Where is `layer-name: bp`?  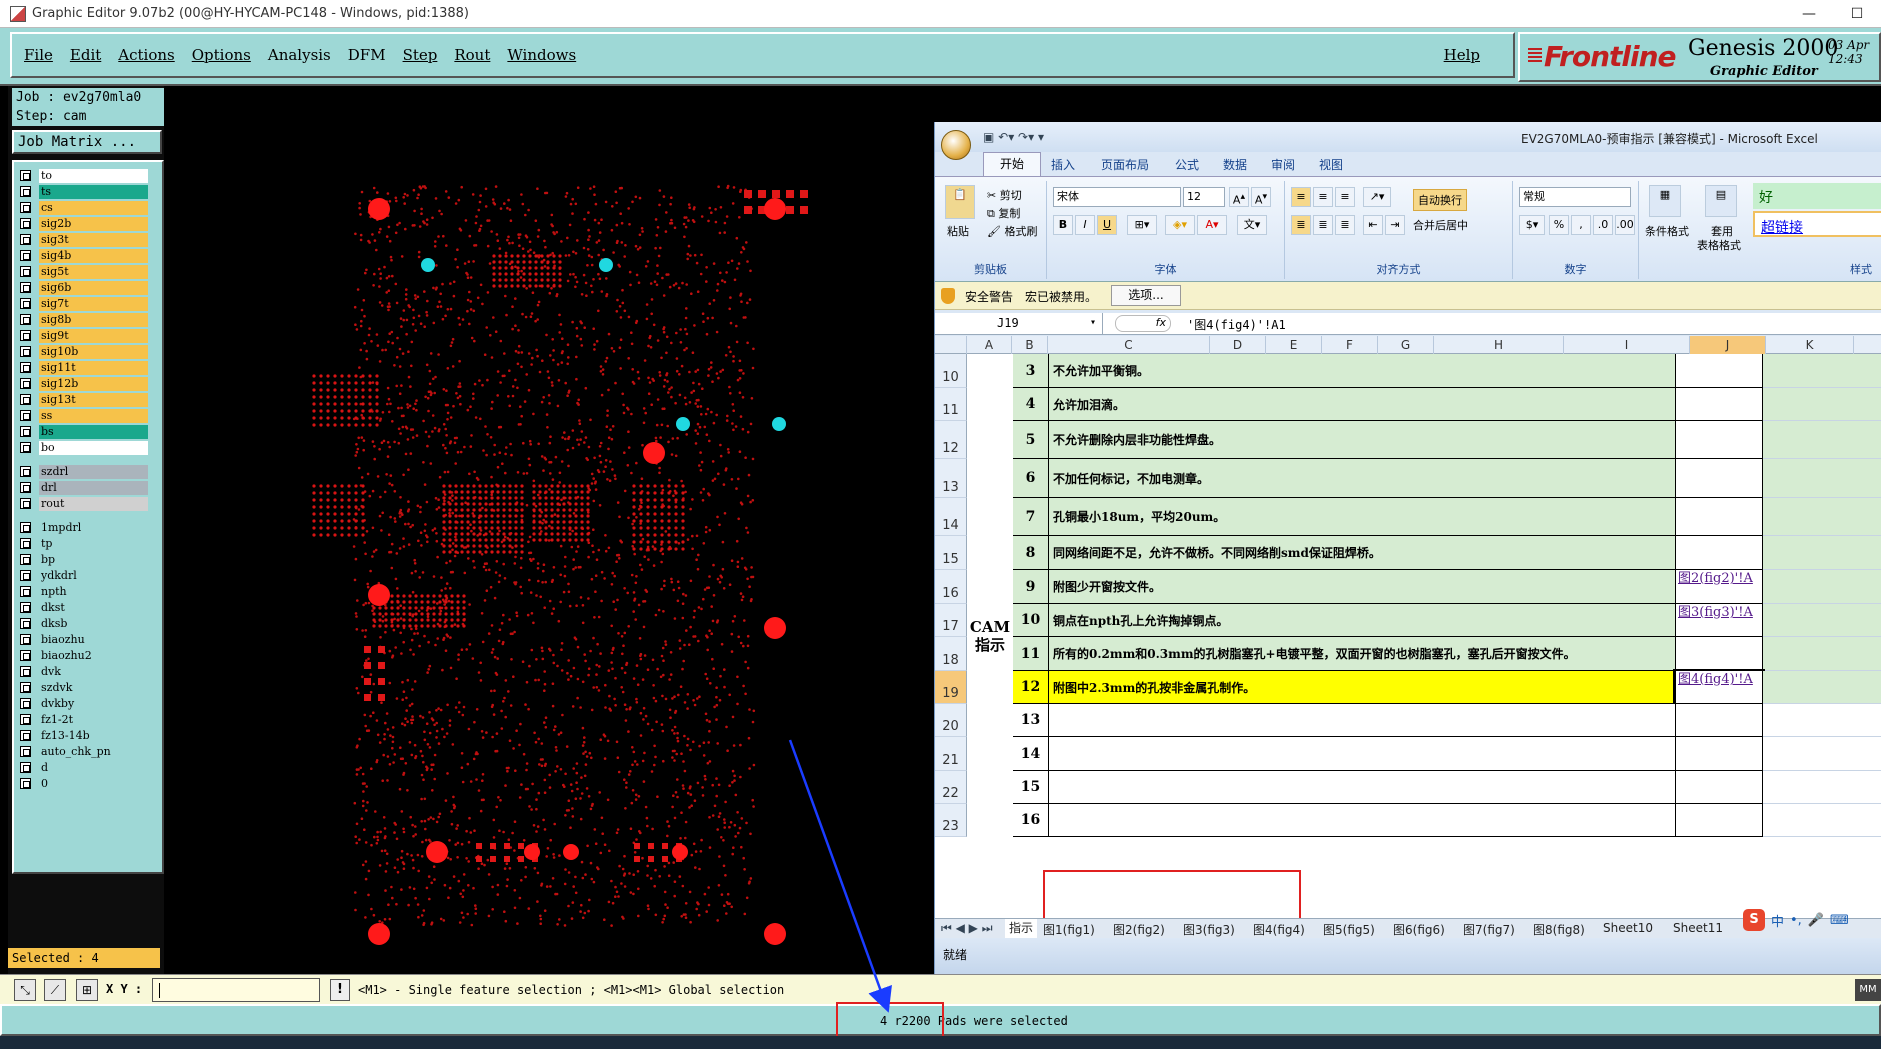 layer-name: bp is located at coordinates (93, 559).